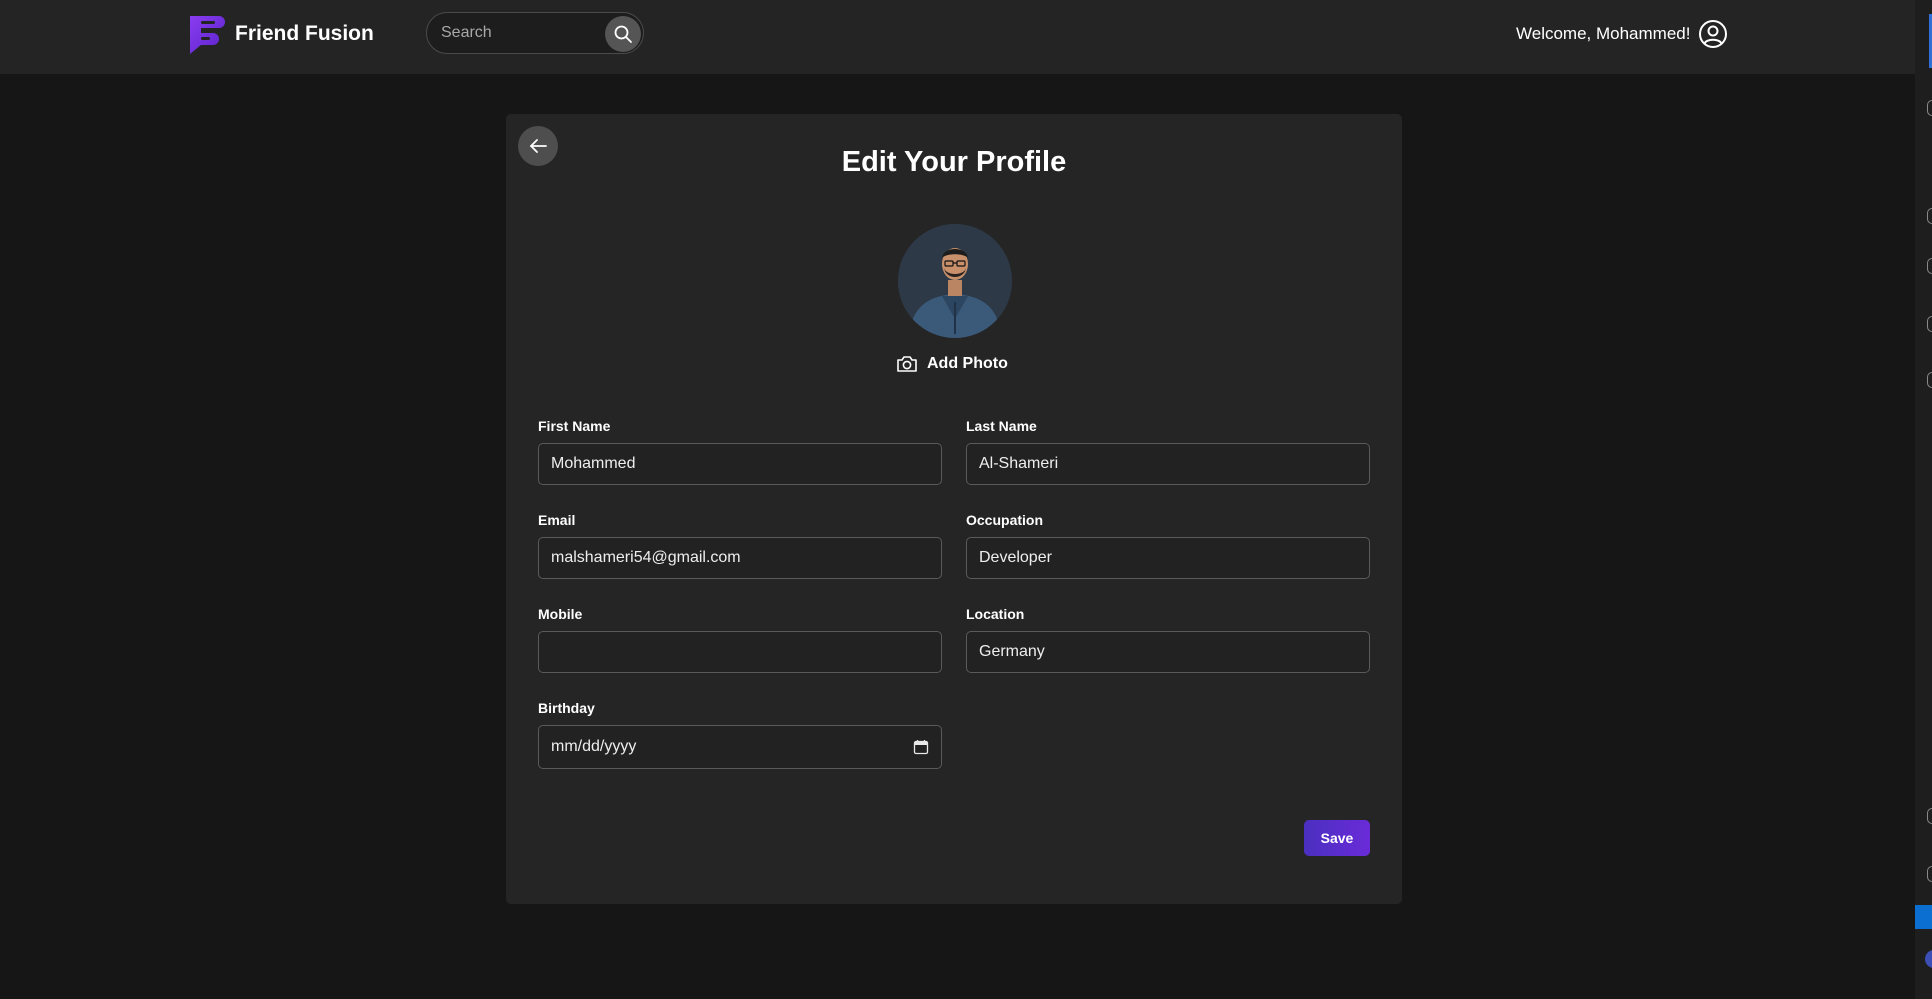 The width and height of the screenshot is (1932, 999). Describe the element at coordinates (574, 426) in the screenshot. I see `first-name-label: First Name` at that location.